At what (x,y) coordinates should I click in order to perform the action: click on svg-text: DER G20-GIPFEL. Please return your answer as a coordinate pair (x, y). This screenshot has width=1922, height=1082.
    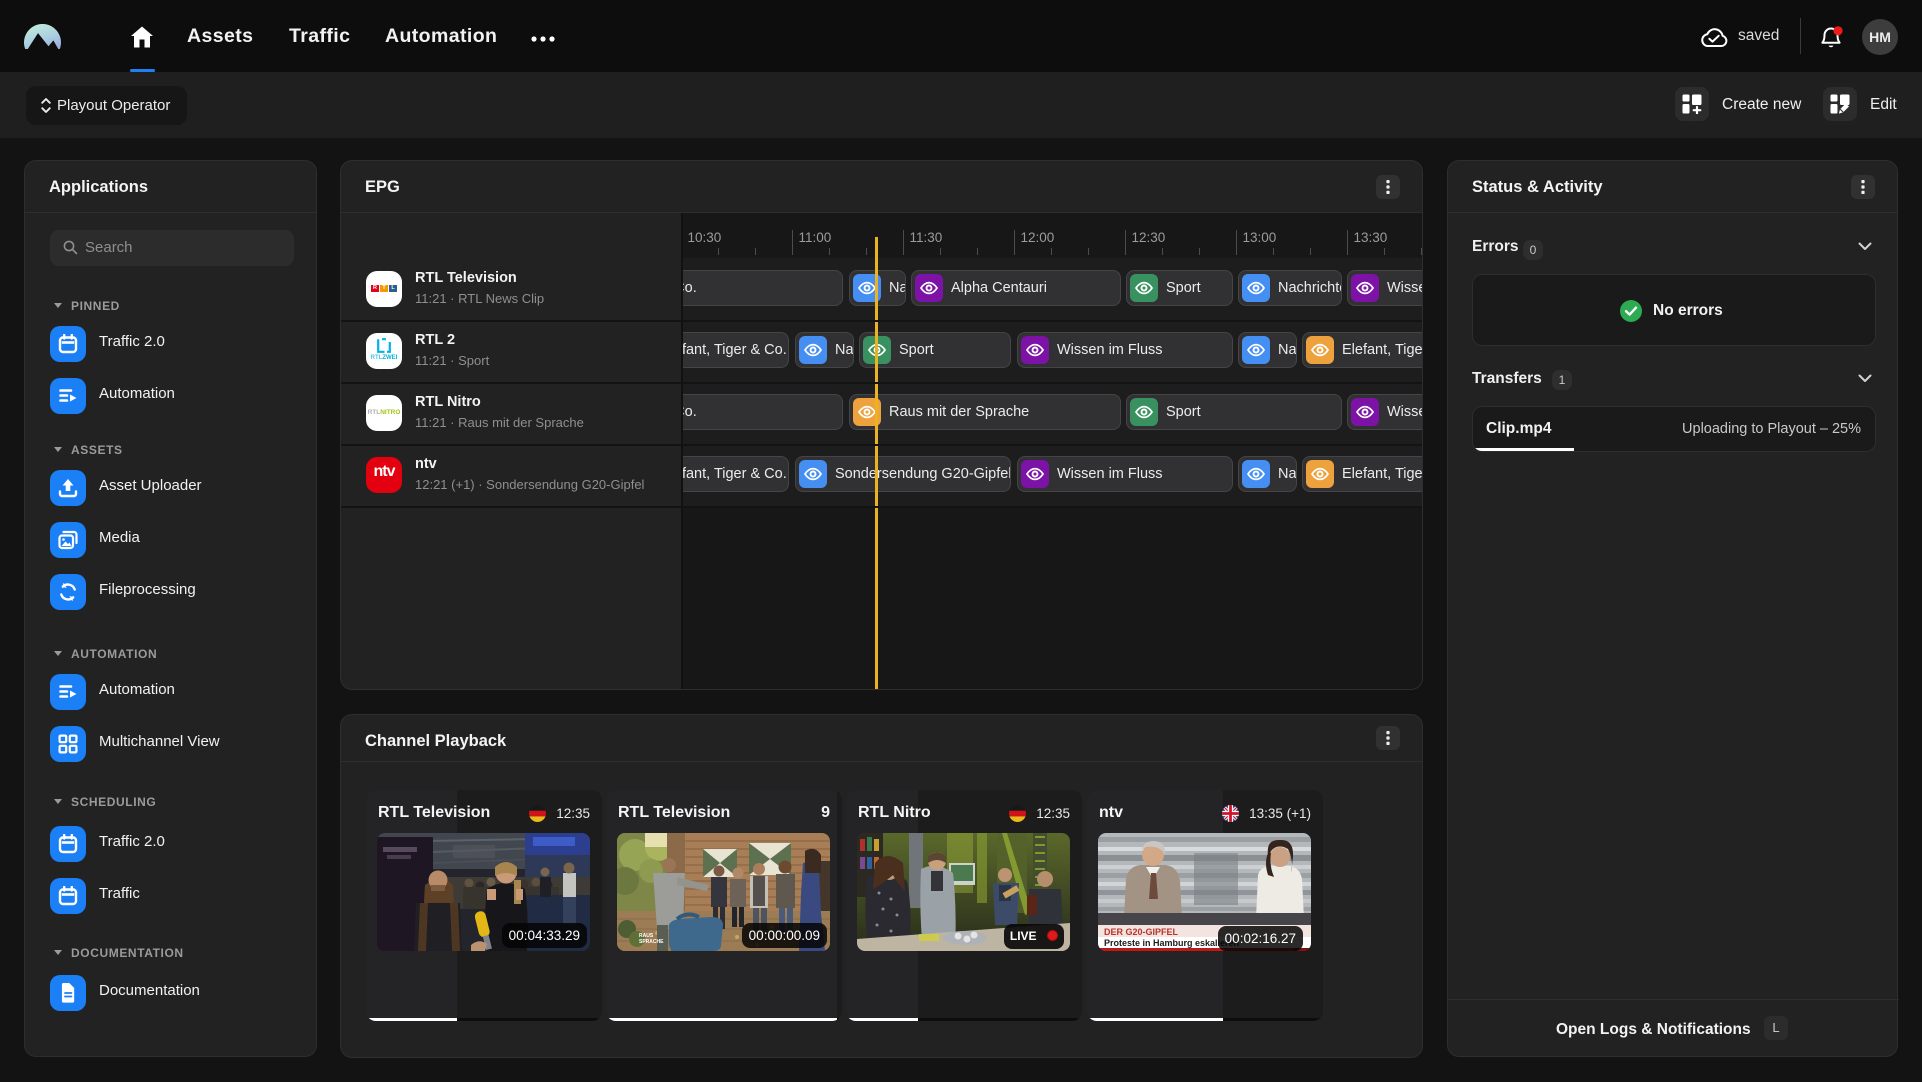
    Looking at the image, I should click on (1141, 932).